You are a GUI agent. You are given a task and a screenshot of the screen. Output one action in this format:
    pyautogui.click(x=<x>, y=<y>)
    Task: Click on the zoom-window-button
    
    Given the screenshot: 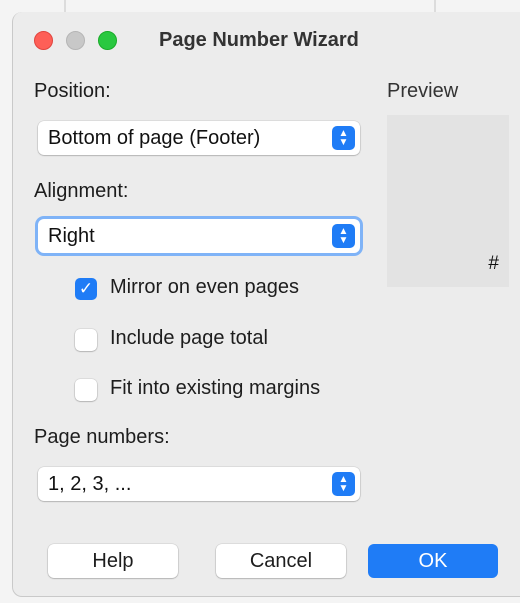 What is the action you would take?
    pyautogui.click(x=107, y=40)
    